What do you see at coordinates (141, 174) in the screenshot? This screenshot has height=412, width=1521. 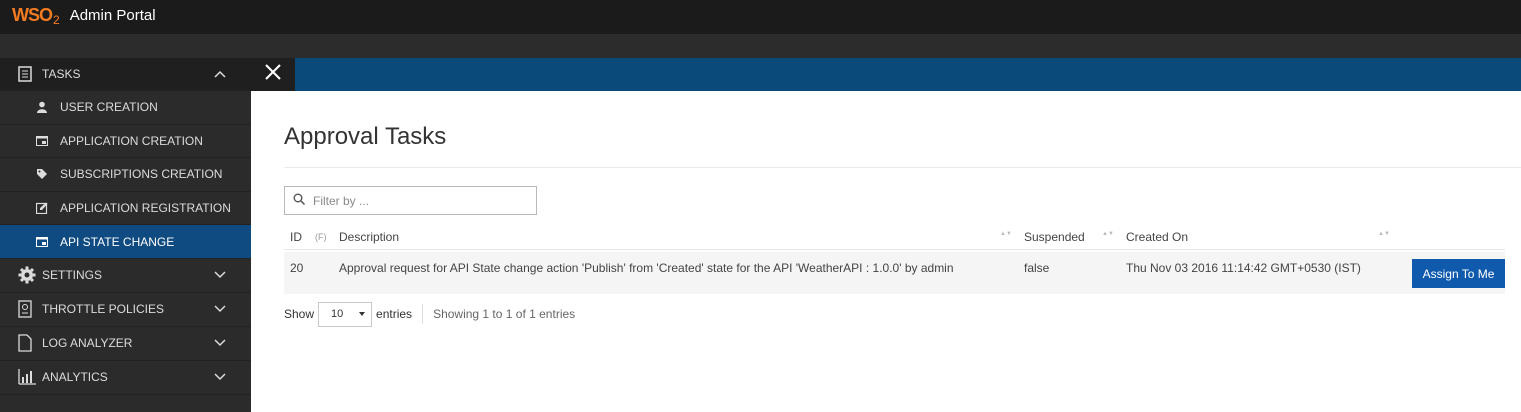 I see `sidebar-item-label: SUBSCRIPTIONS CREATION` at bounding box center [141, 174].